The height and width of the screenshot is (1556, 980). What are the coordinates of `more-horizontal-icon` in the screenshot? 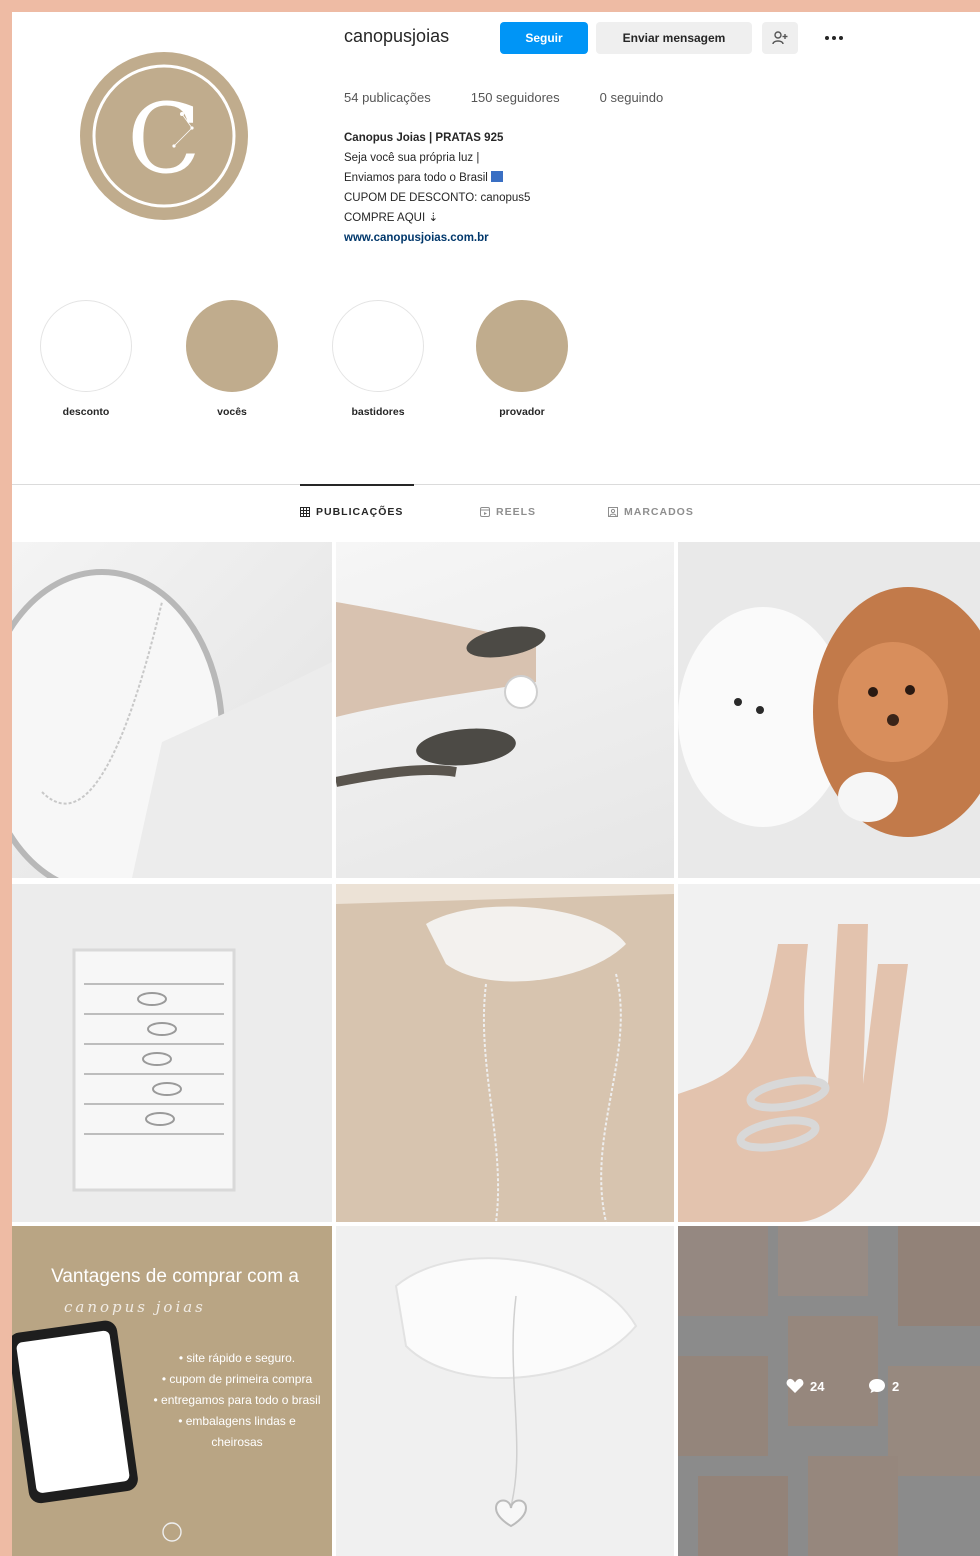 It's located at (834, 38).